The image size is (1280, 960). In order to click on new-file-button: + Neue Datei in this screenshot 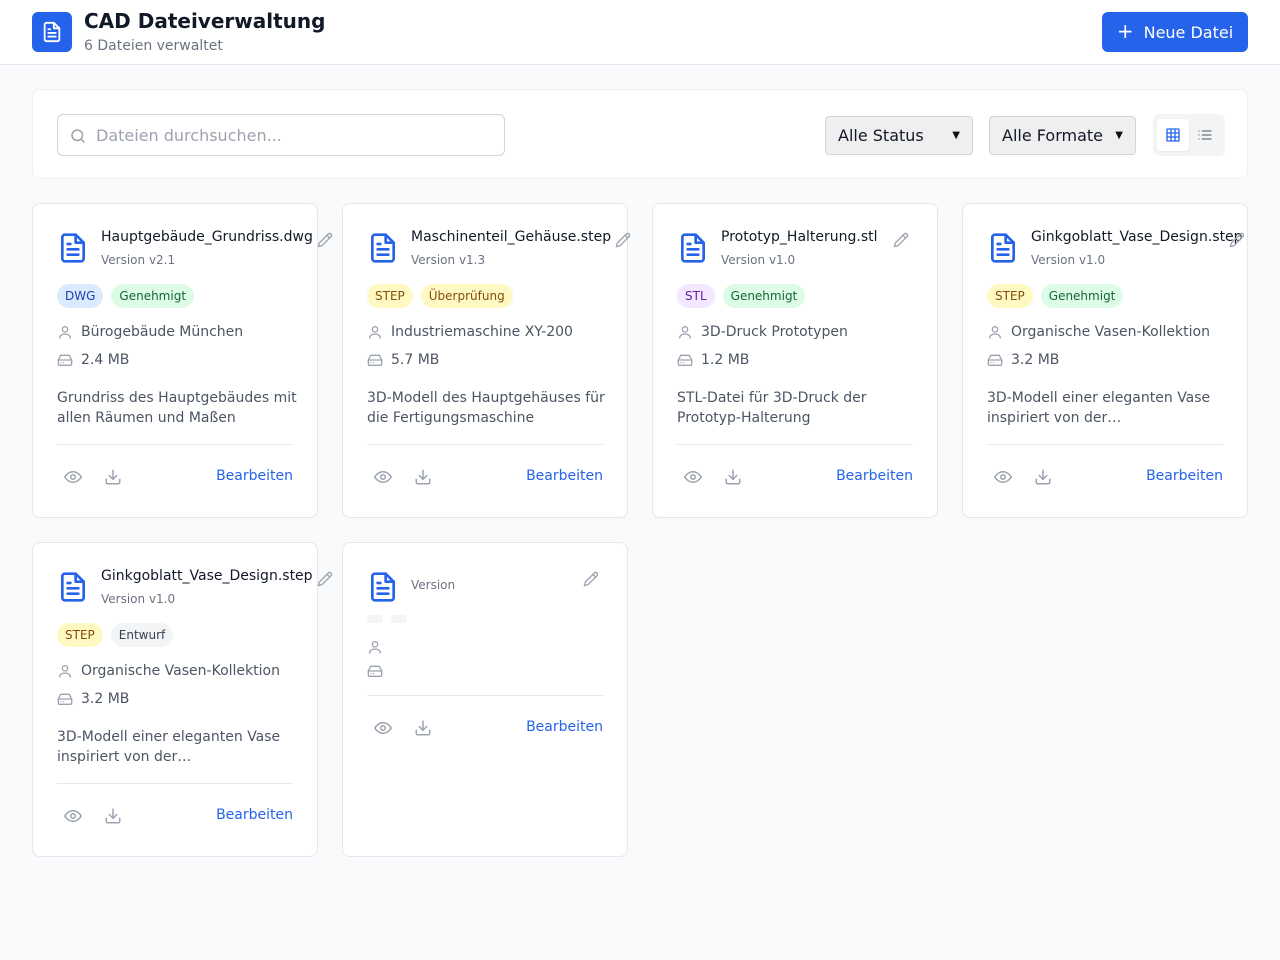, I will do `click(1175, 32)`.